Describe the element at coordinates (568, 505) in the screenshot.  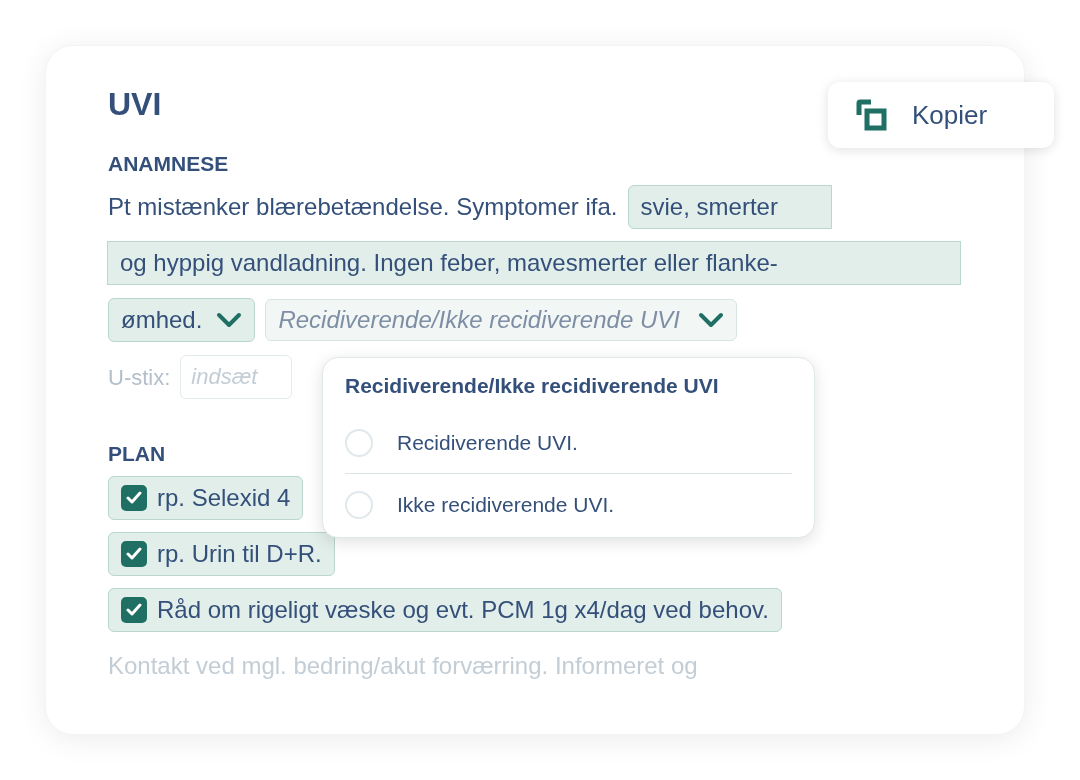
I see `dropdown-option: Ikke recidiverende UVI.` at that location.